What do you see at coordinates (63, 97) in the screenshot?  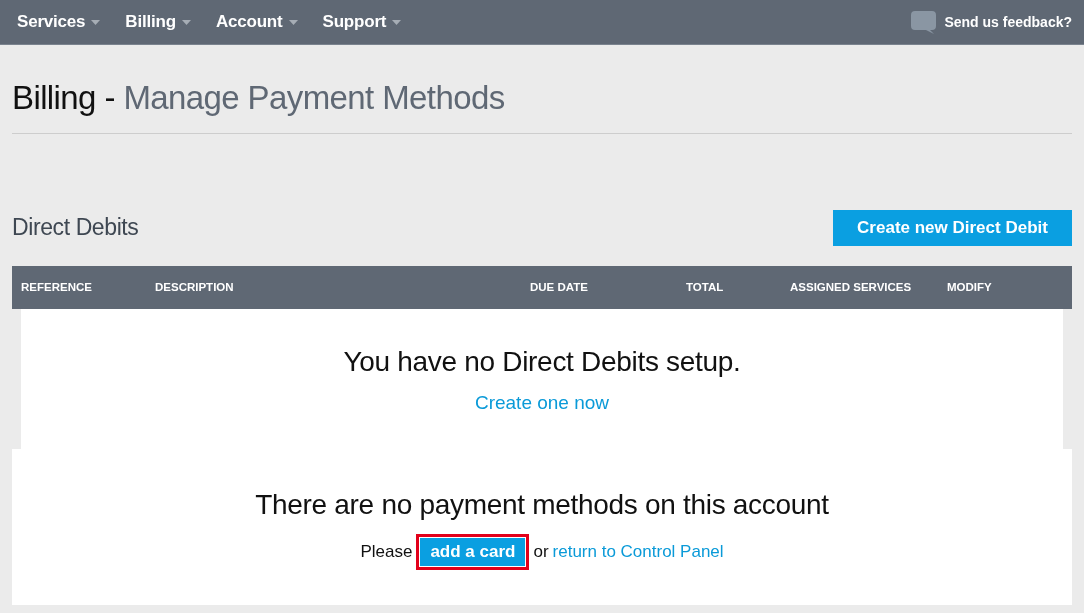 I see `page-title-section: Billing -` at bounding box center [63, 97].